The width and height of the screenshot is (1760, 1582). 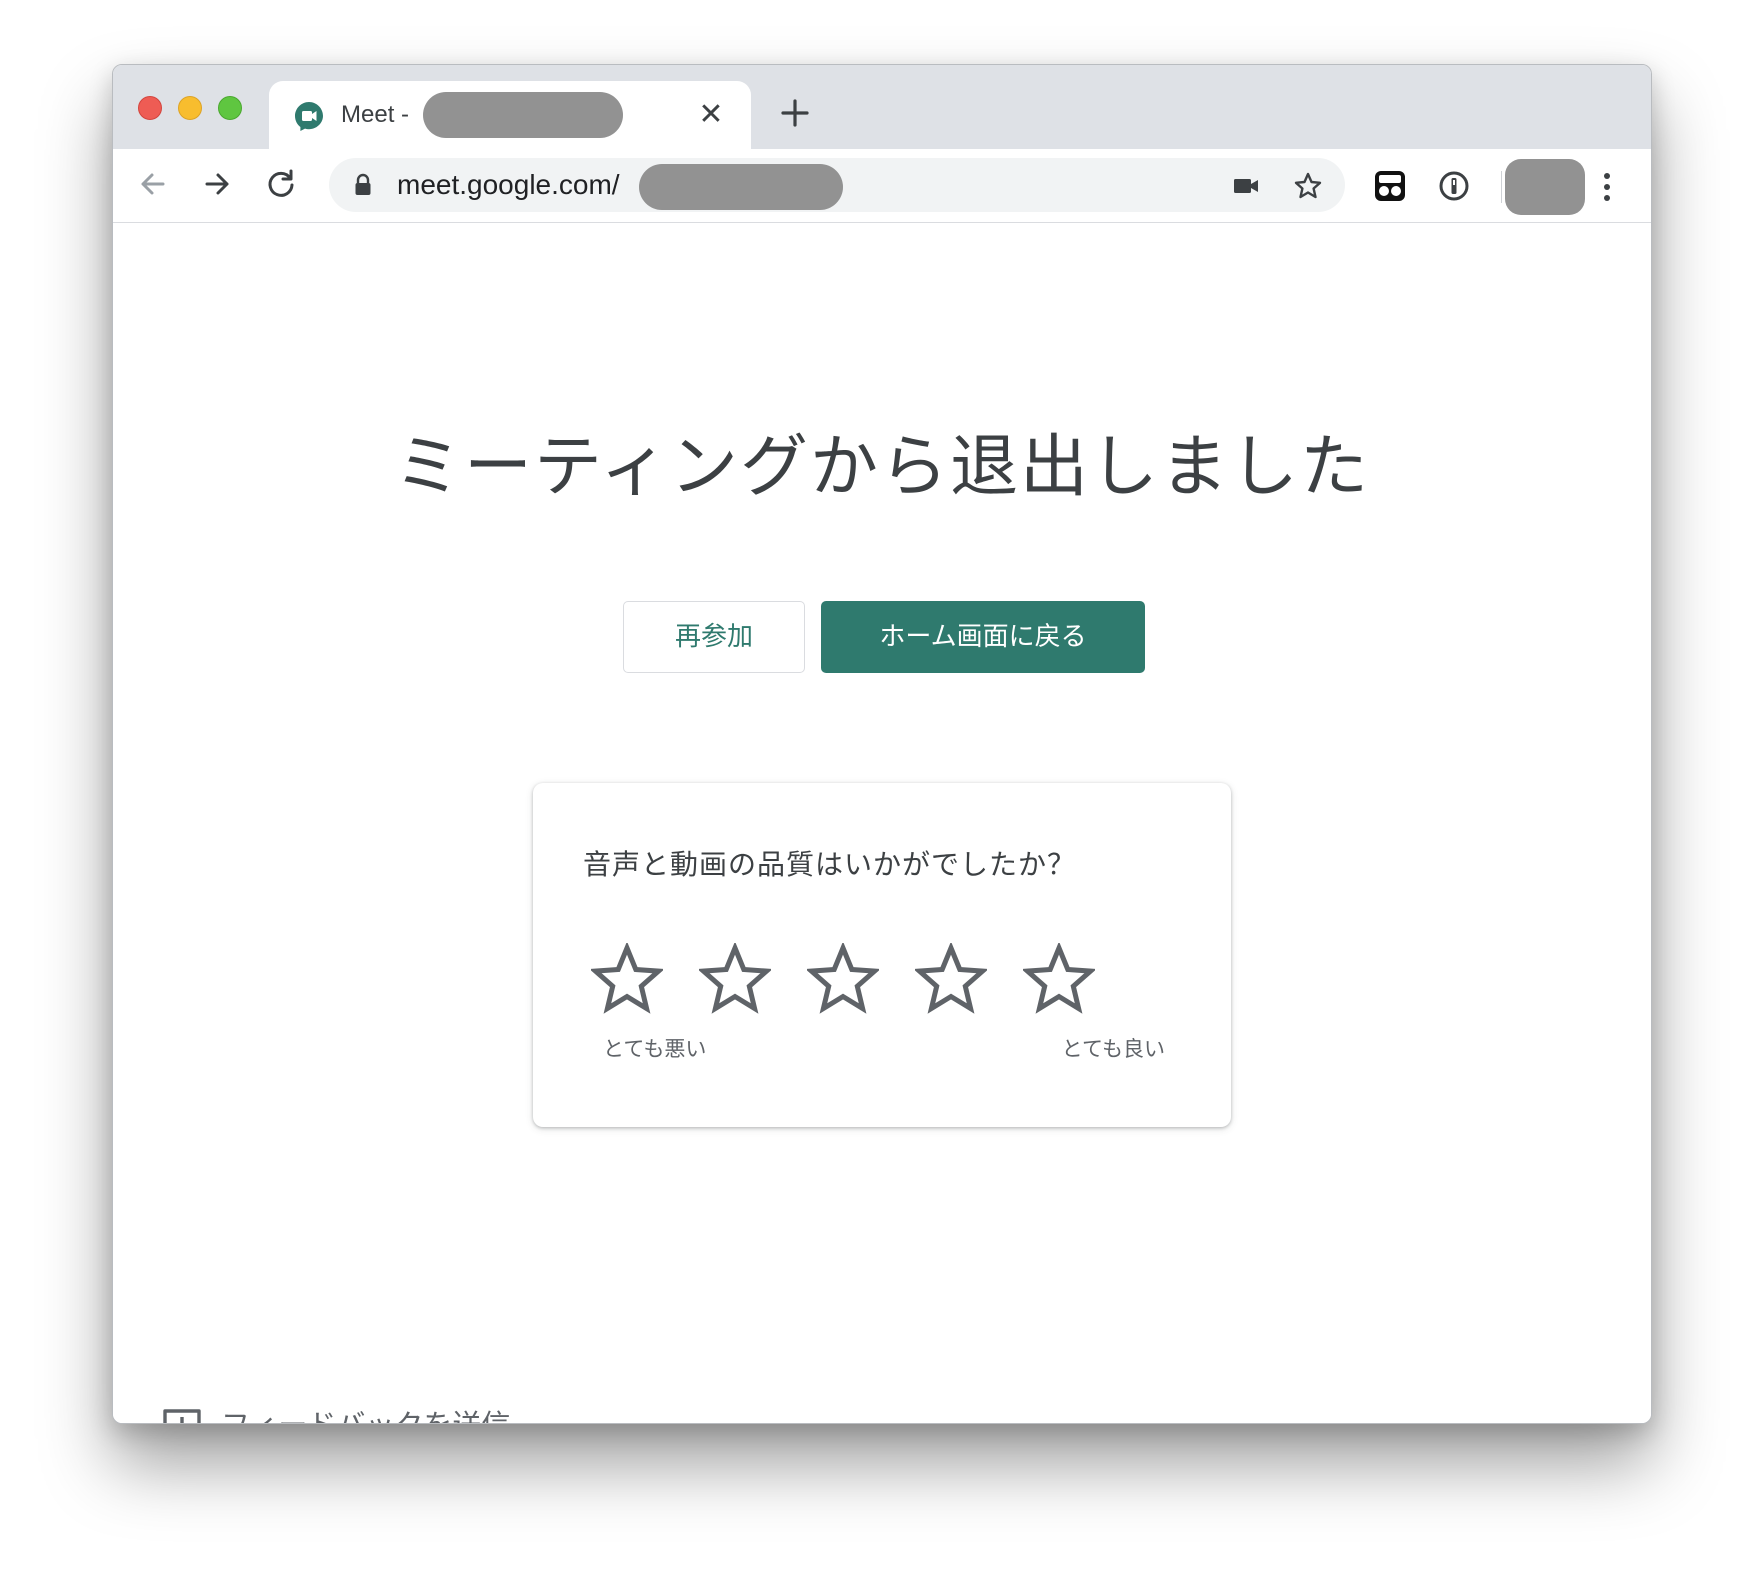 What do you see at coordinates (508, 184) in the screenshot?
I see `url-text: meet.google.com/` at bounding box center [508, 184].